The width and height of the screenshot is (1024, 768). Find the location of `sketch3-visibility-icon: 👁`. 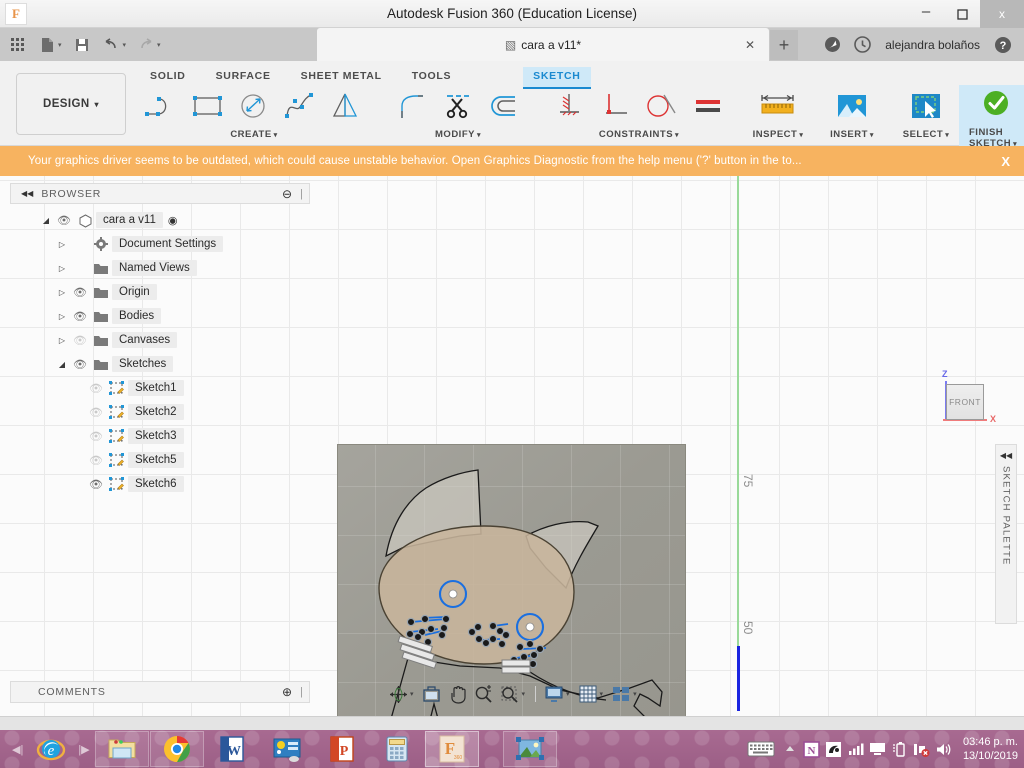

sketch3-visibility-icon: 👁 is located at coordinates (96, 436).